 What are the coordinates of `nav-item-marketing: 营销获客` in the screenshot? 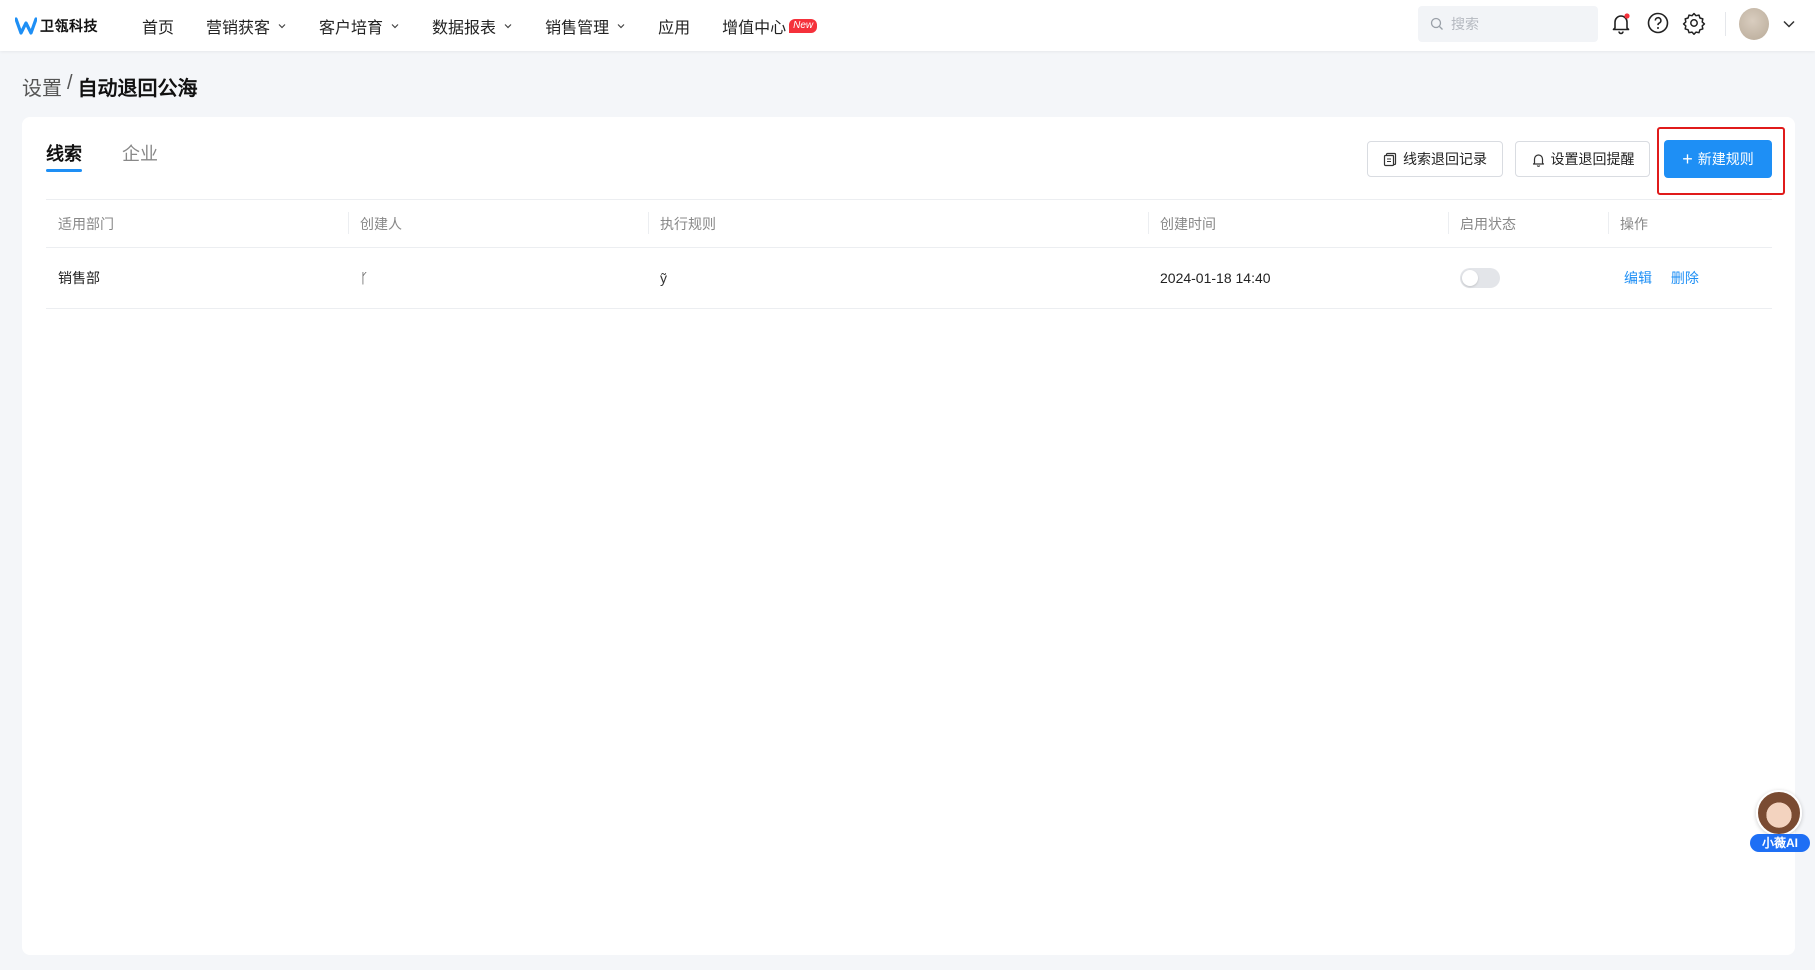 It's located at (246, 26).